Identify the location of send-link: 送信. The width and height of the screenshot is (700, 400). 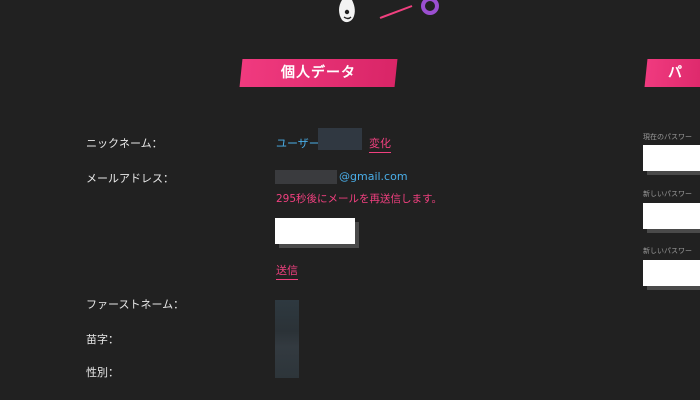
(287, 271).